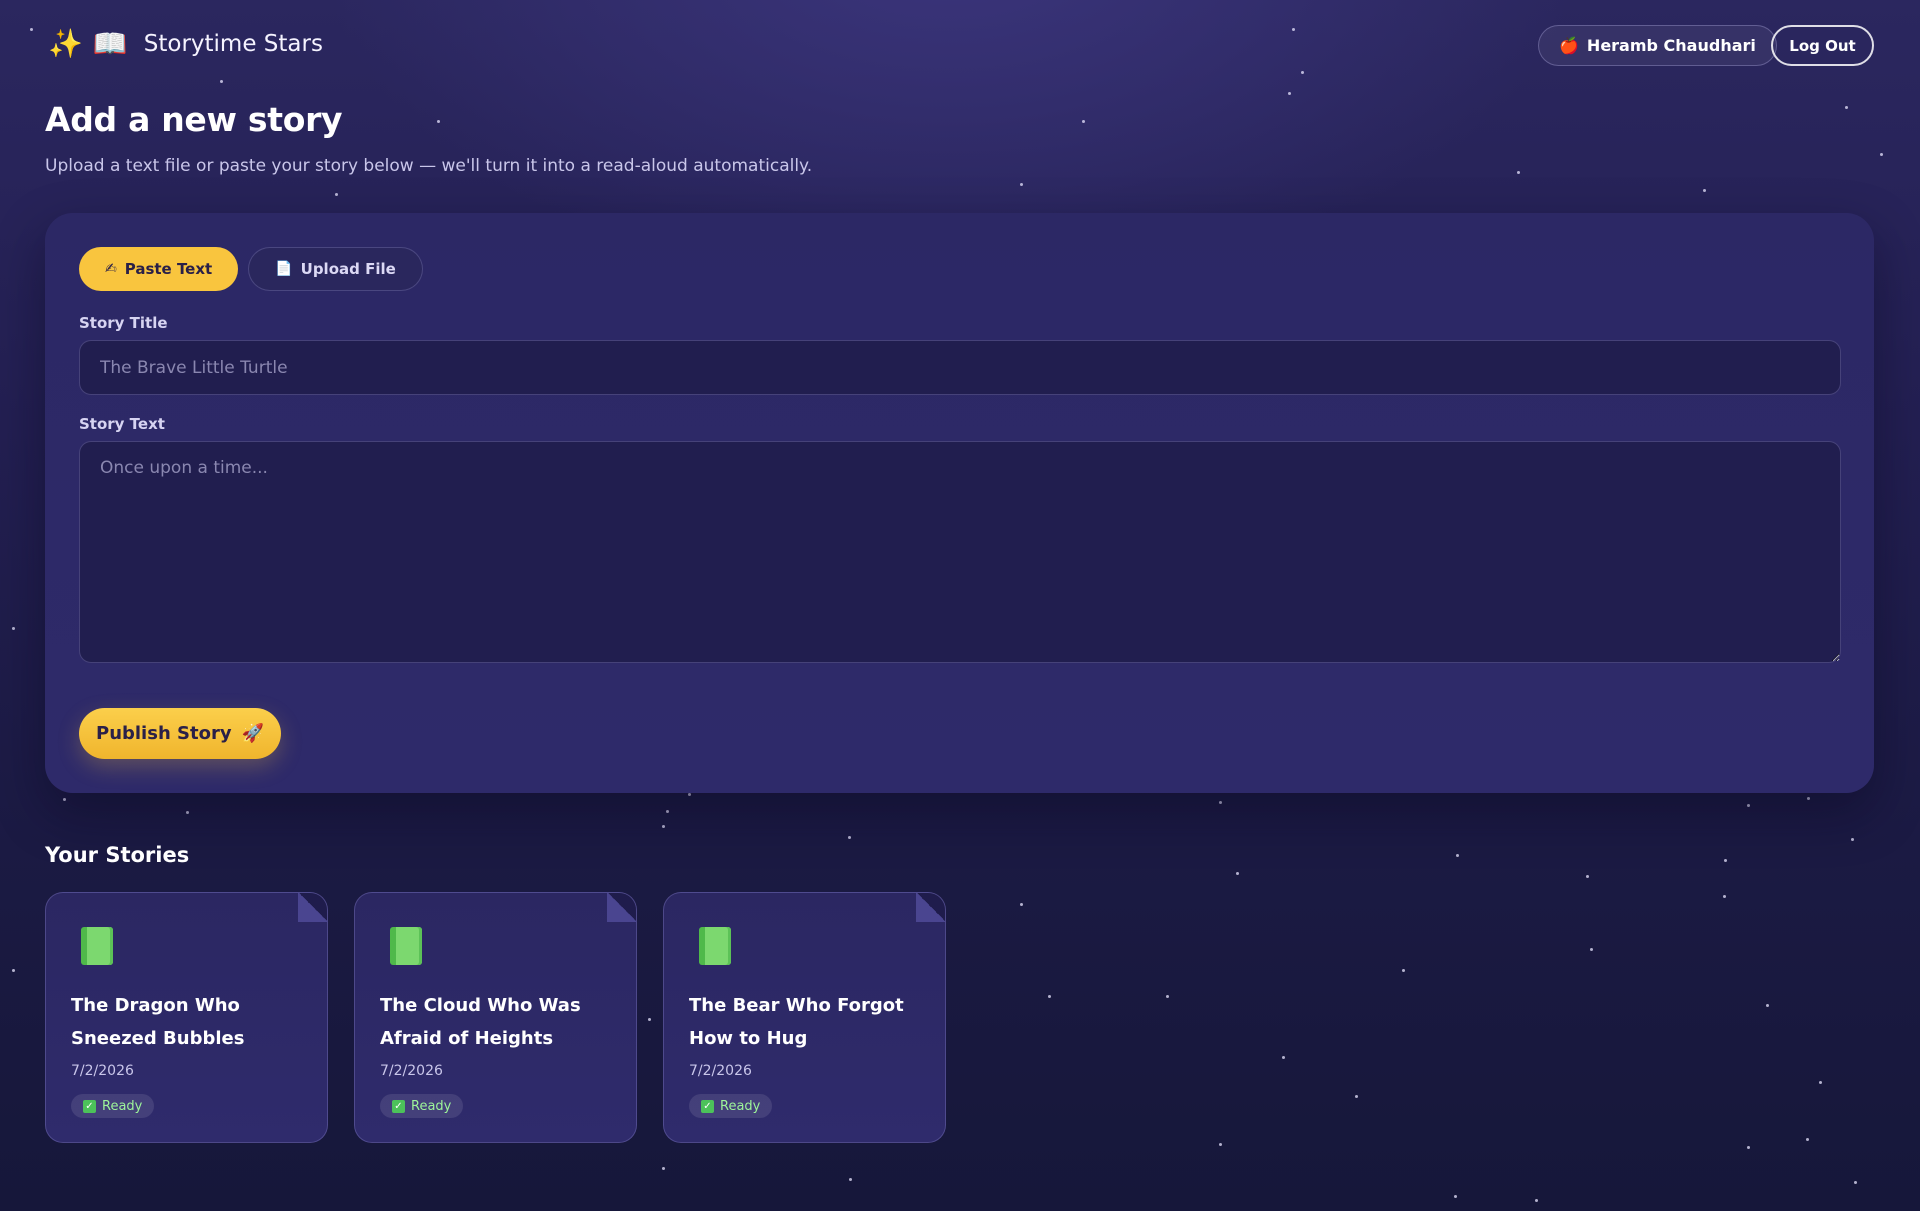  Describe the element at coordinates (111, 269) in the screenshot. I see `writing-hand-icon: ✍` at that location.